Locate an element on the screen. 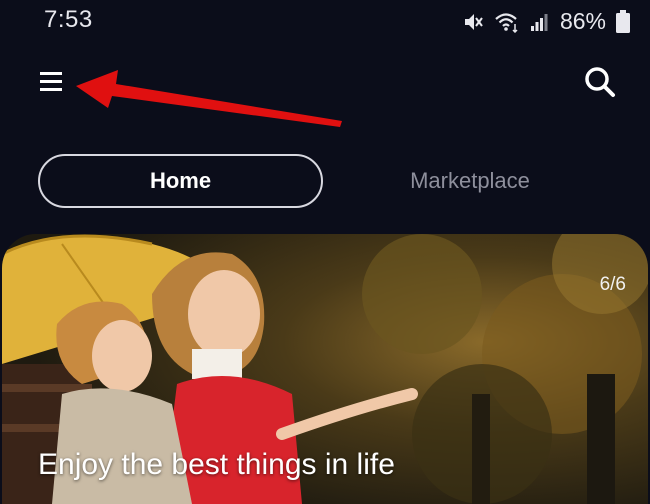  battery-percent: 86% is located at coordinates (582, 21).